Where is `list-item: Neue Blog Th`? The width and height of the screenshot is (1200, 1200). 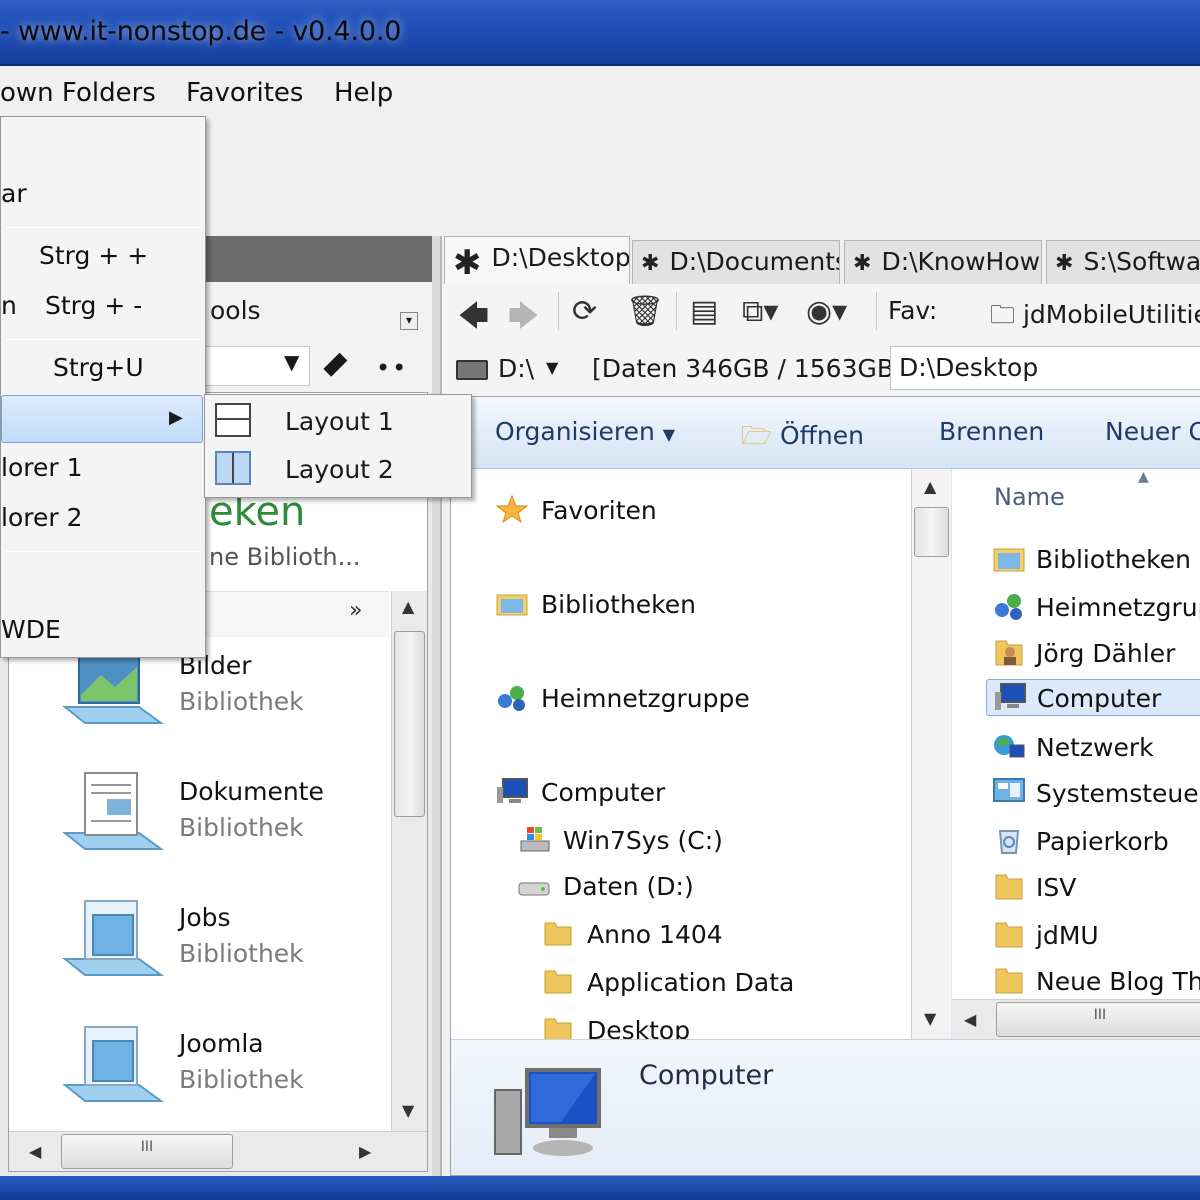
list-item: Neue Blog Th is located at coordinates (1096, 981).